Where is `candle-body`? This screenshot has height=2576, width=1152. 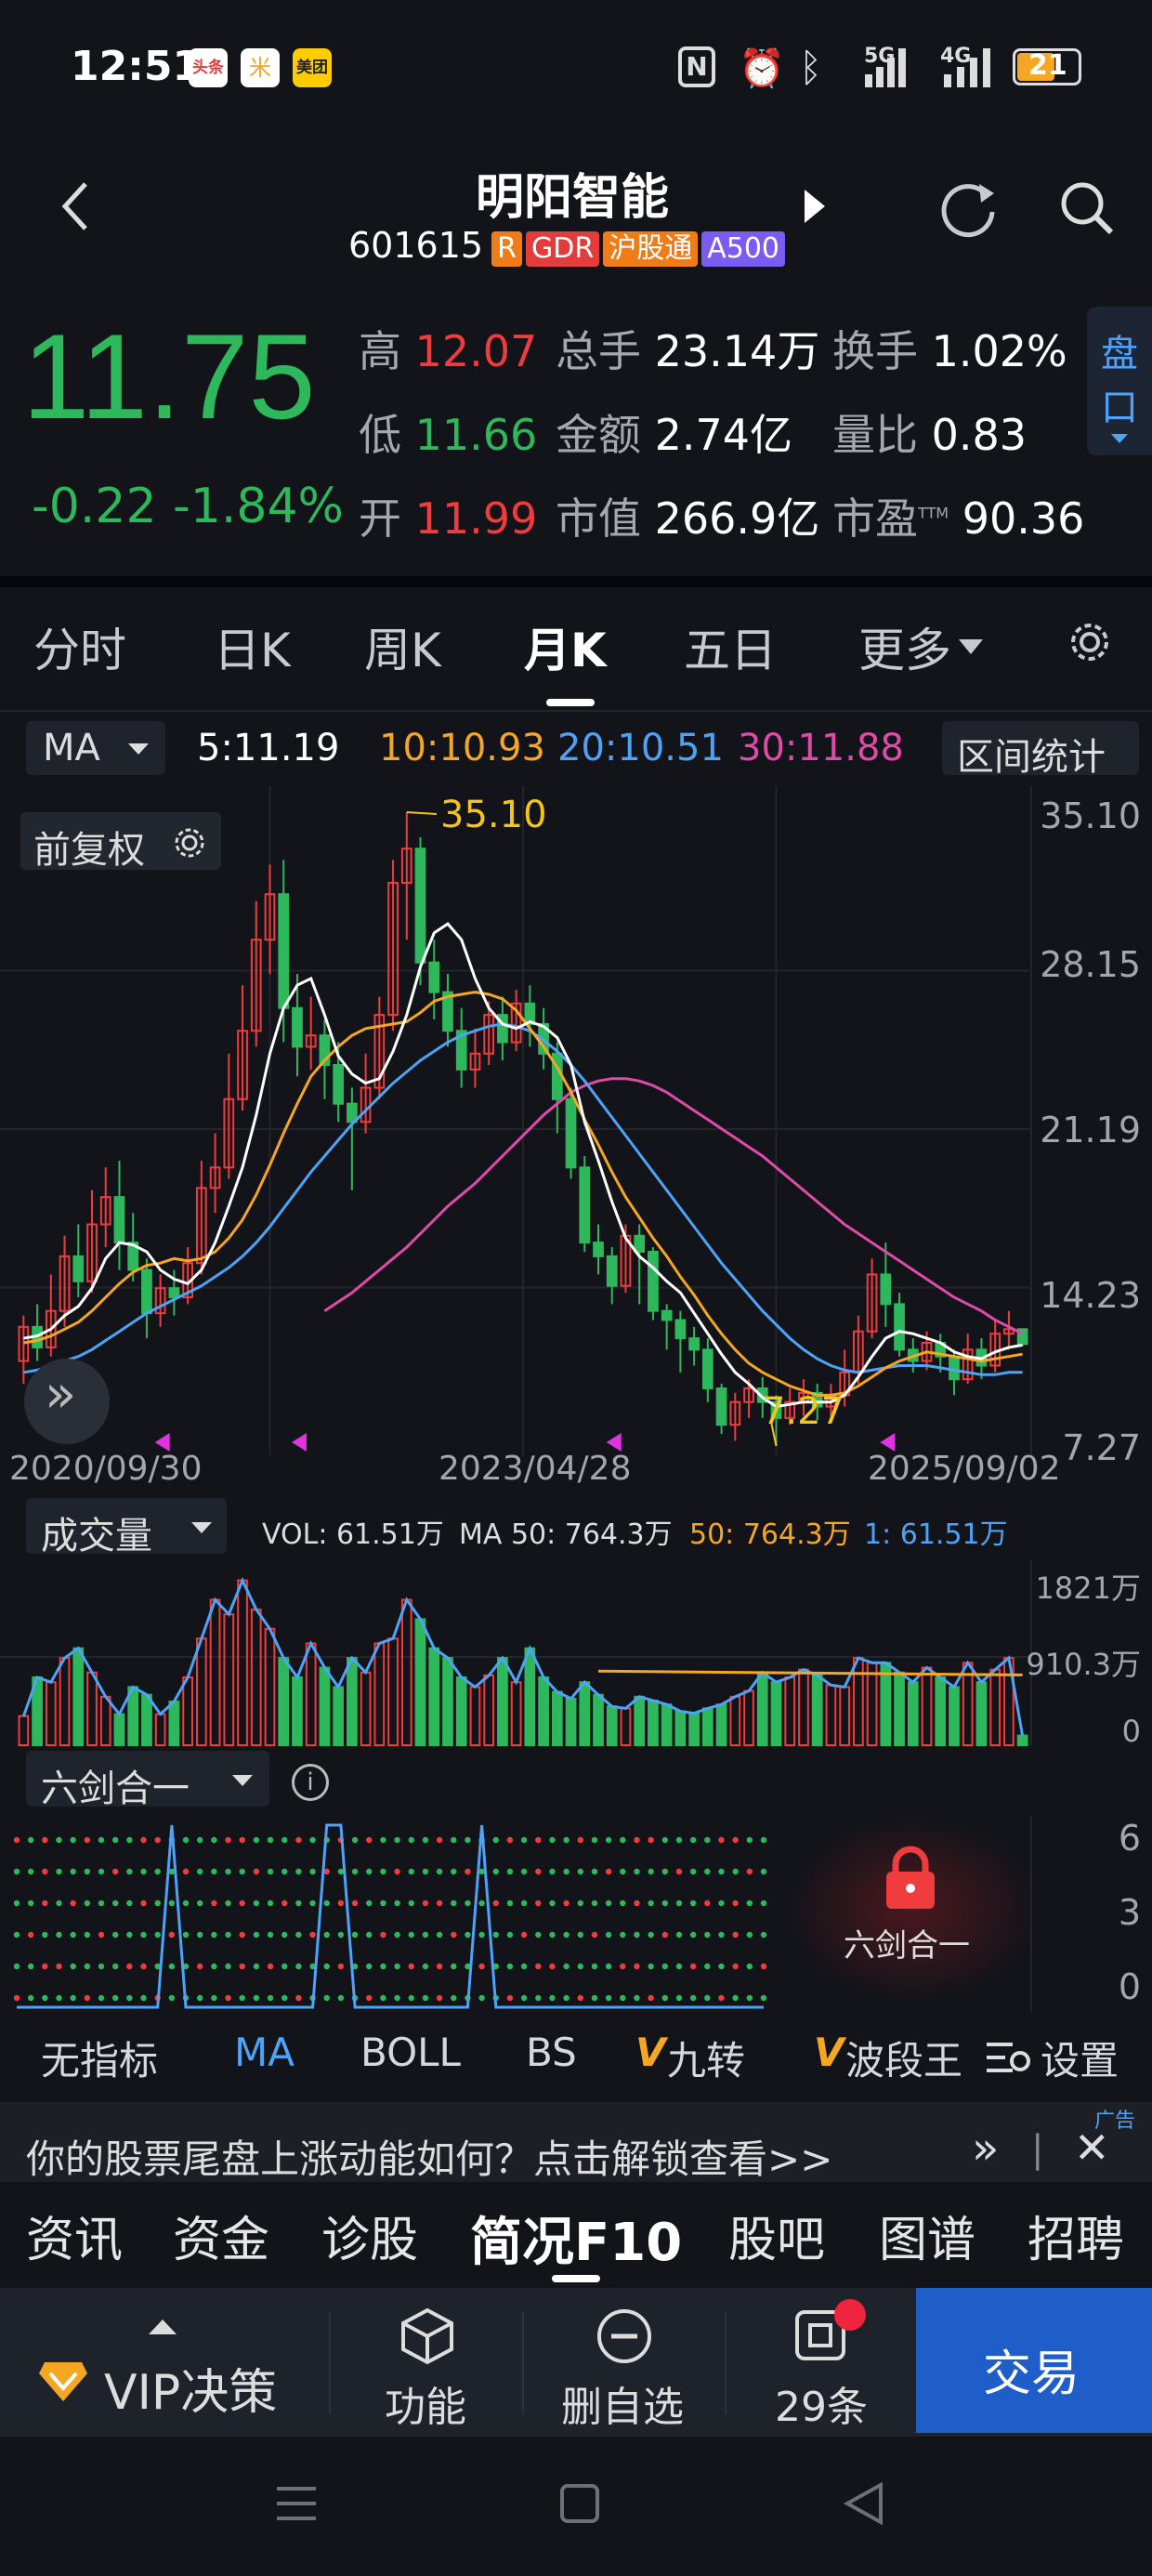 candle-body is located at coordinates (886, 1289).